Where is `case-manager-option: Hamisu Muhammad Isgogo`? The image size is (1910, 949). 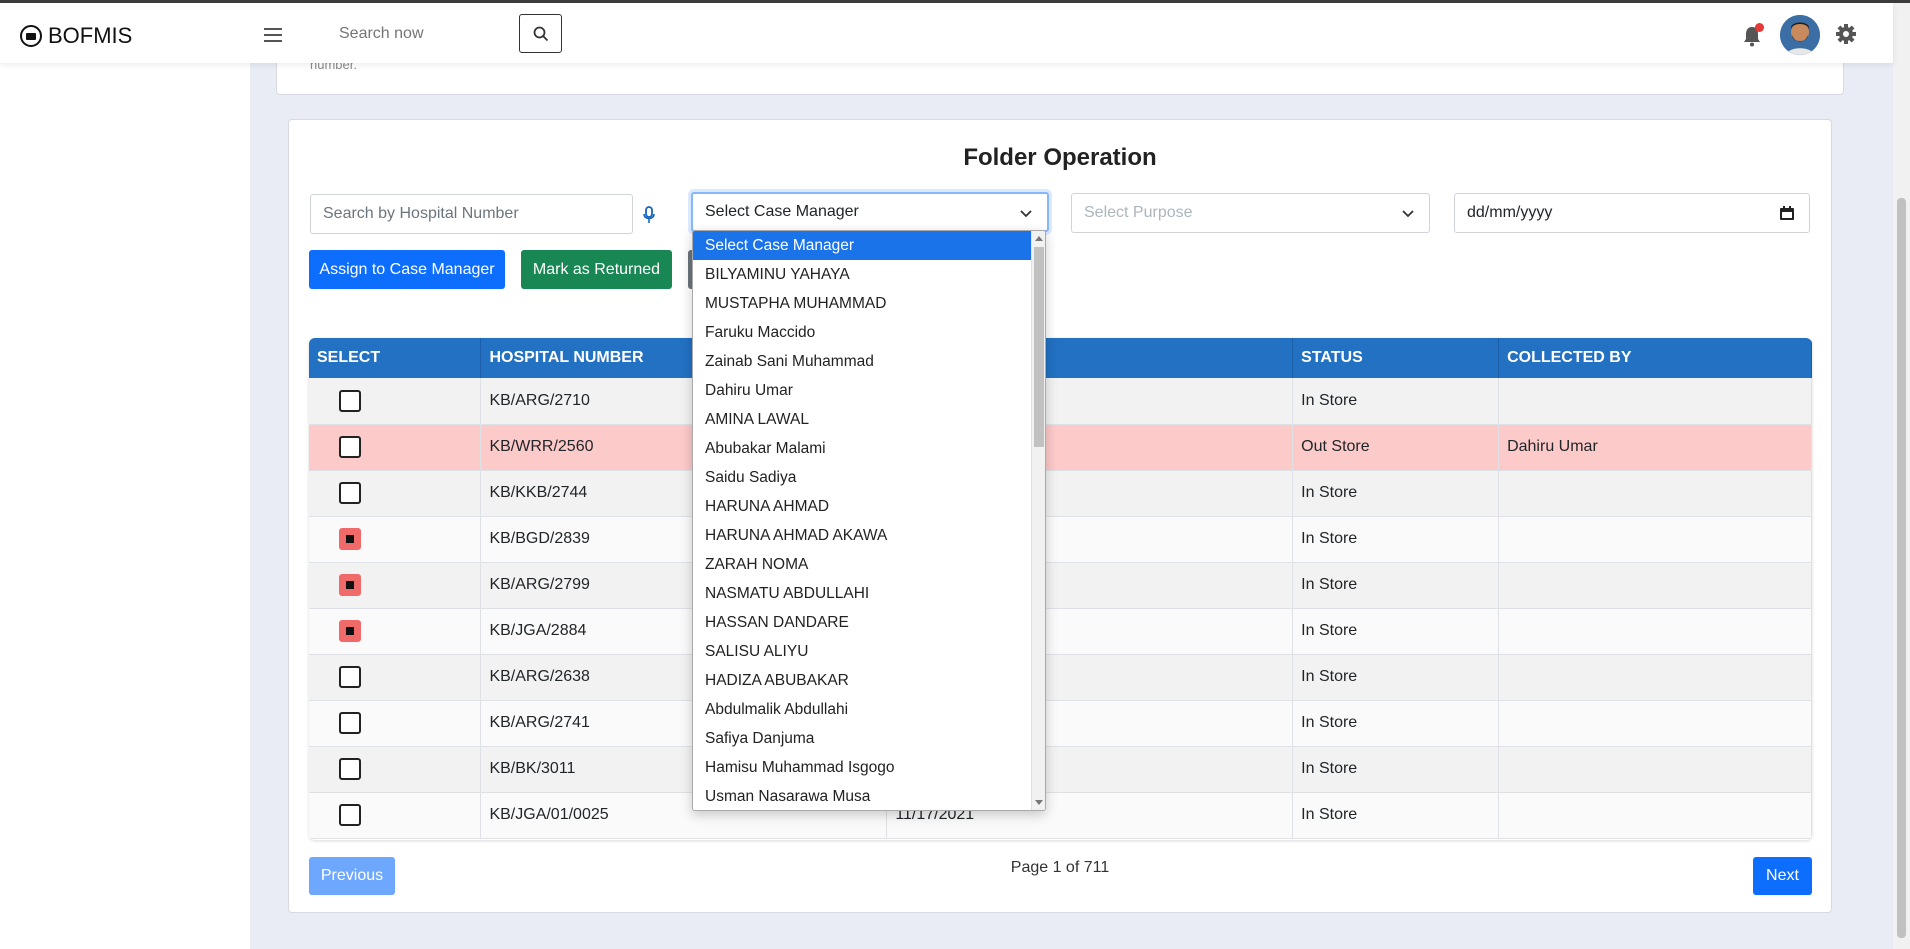
case-manager-option: Hamisu Muhammad Isgogo is located at coordinates (862, 767).